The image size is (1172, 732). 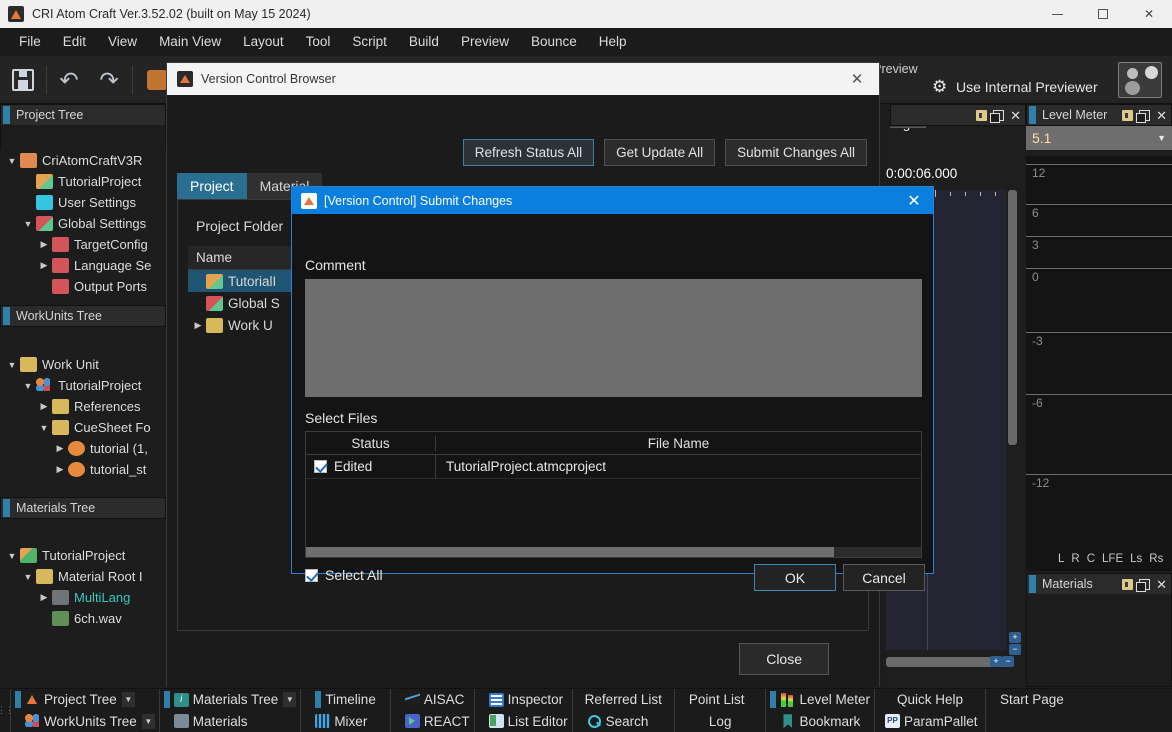 I want to click on tree-node-targetconfig: ▶ TargetConfig, so click(x=83, y=244).